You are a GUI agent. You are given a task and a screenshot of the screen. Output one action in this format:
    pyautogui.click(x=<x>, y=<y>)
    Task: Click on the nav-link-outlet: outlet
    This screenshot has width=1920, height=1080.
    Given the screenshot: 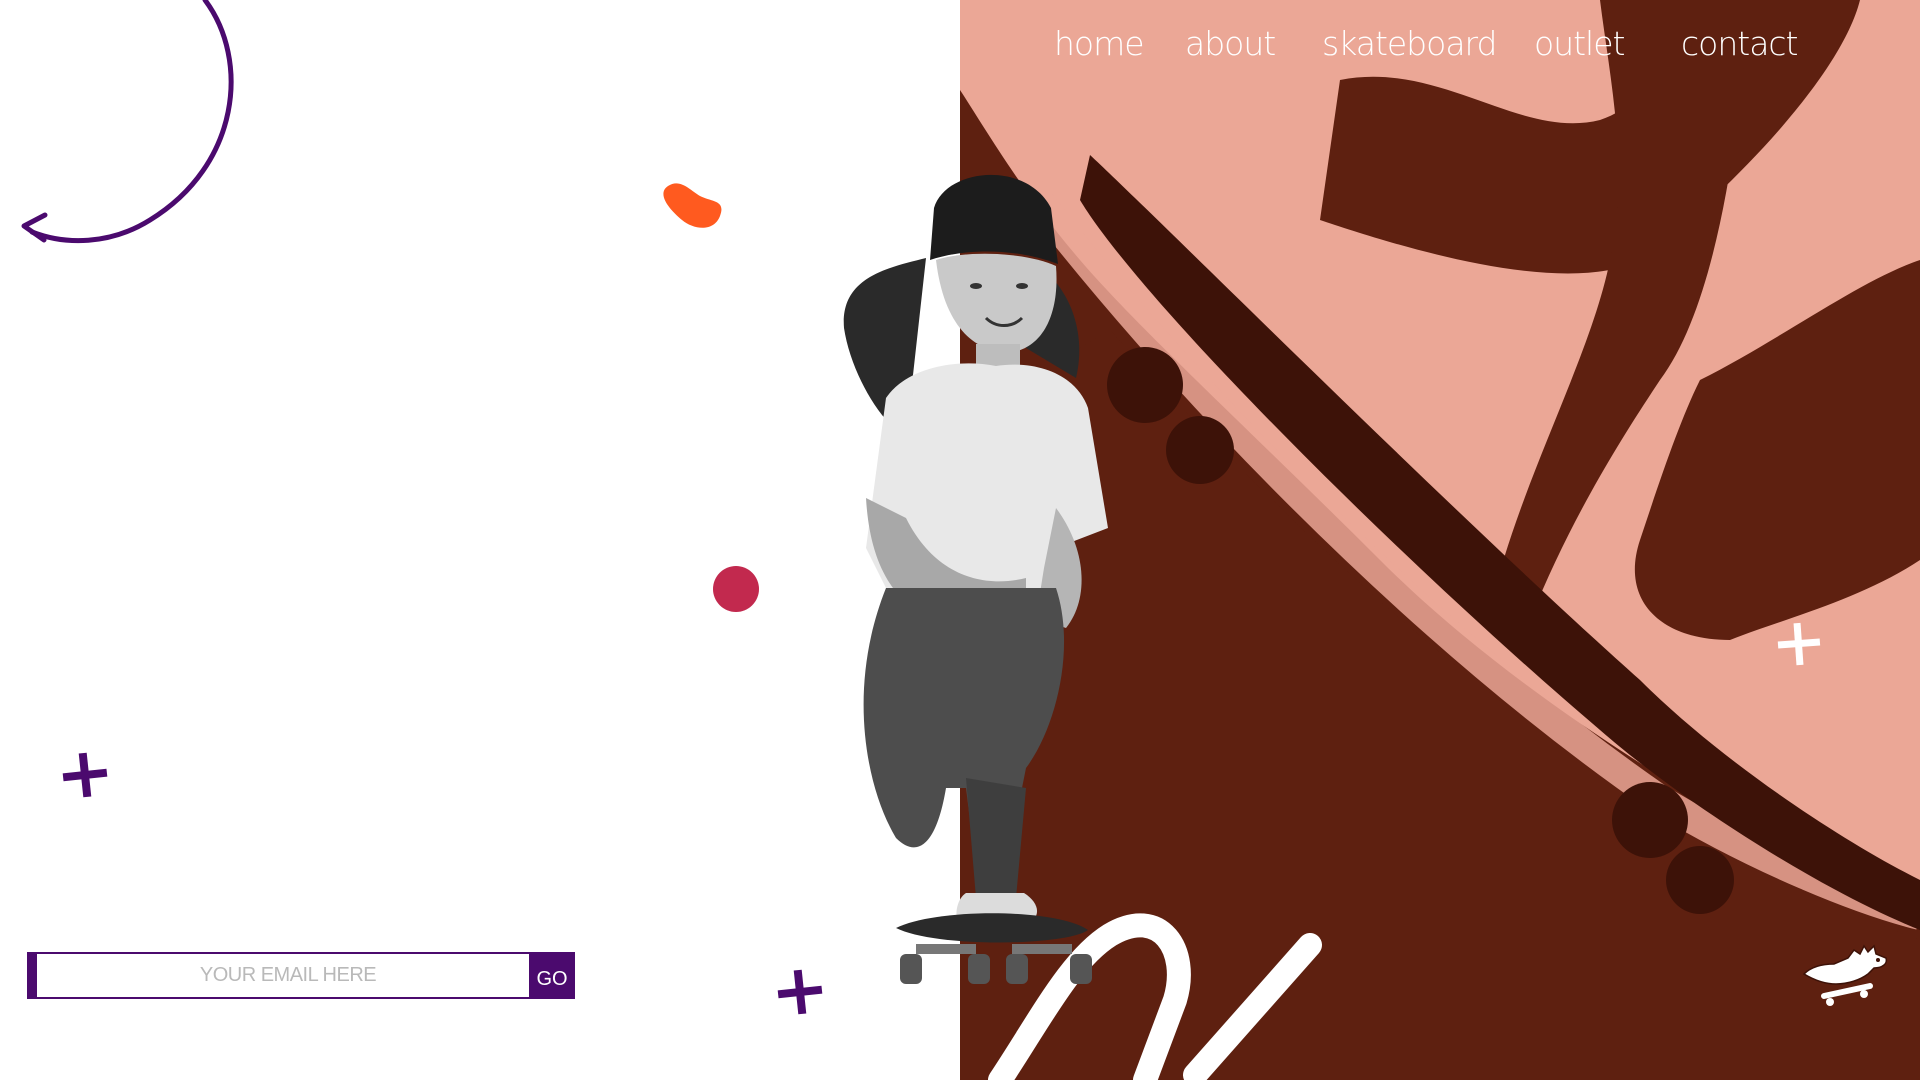 What is the action you would take?
    pyautogui.click(x=1579, y=43)
    